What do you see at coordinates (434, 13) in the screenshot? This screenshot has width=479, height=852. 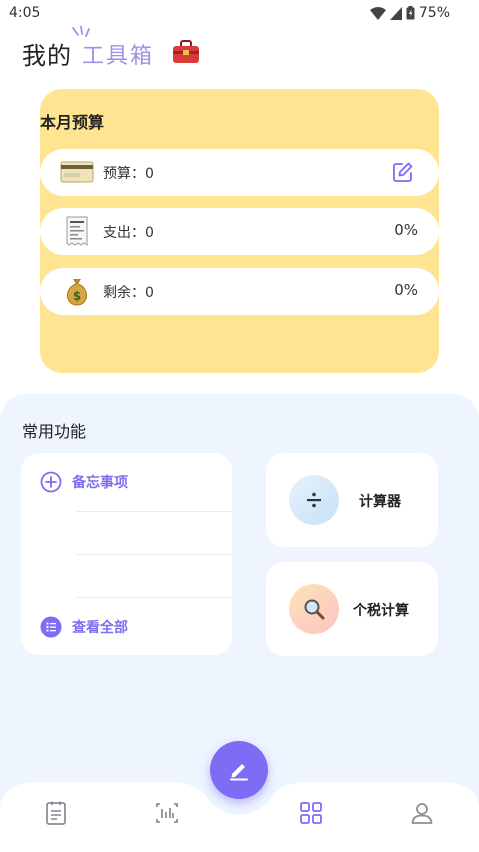 I see `battery-percent: 75%` at bounding box center [434, 13].